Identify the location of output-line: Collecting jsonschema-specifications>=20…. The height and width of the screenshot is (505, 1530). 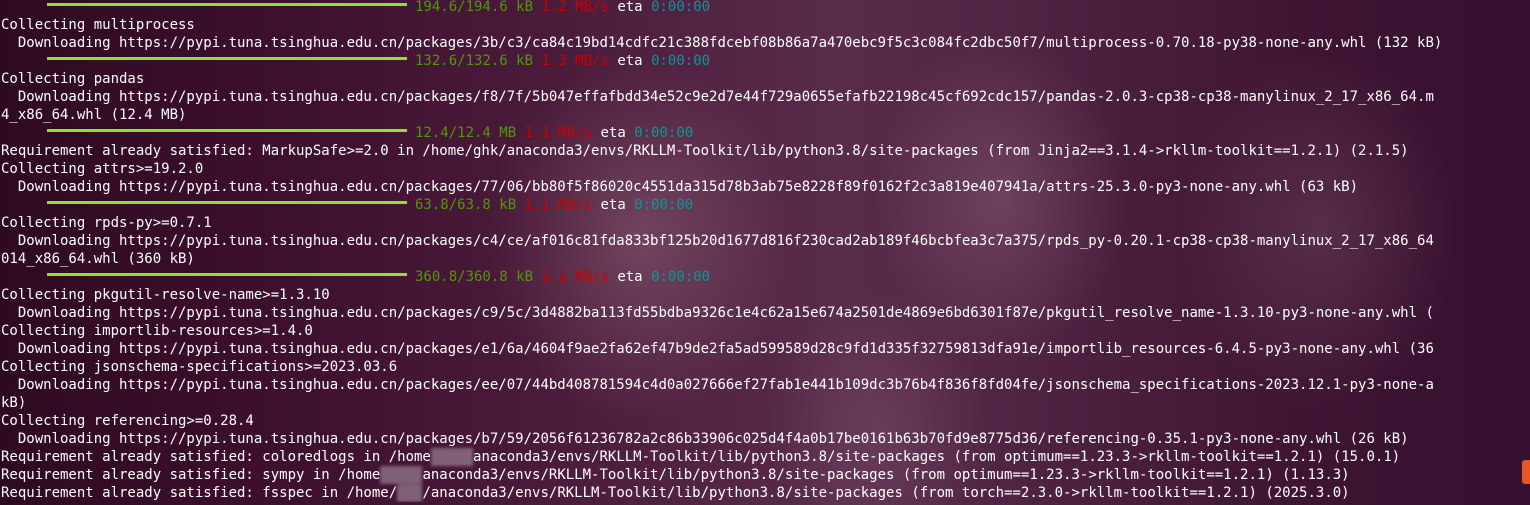
(199, 367).